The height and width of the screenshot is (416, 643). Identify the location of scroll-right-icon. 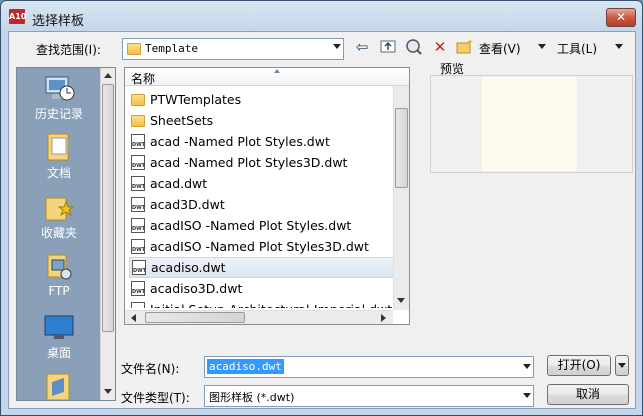
(383, 318).